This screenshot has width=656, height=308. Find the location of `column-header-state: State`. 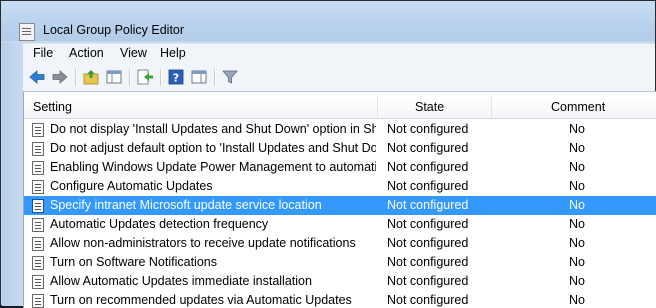

column-header-state: State is located at coordinates (429, 107).